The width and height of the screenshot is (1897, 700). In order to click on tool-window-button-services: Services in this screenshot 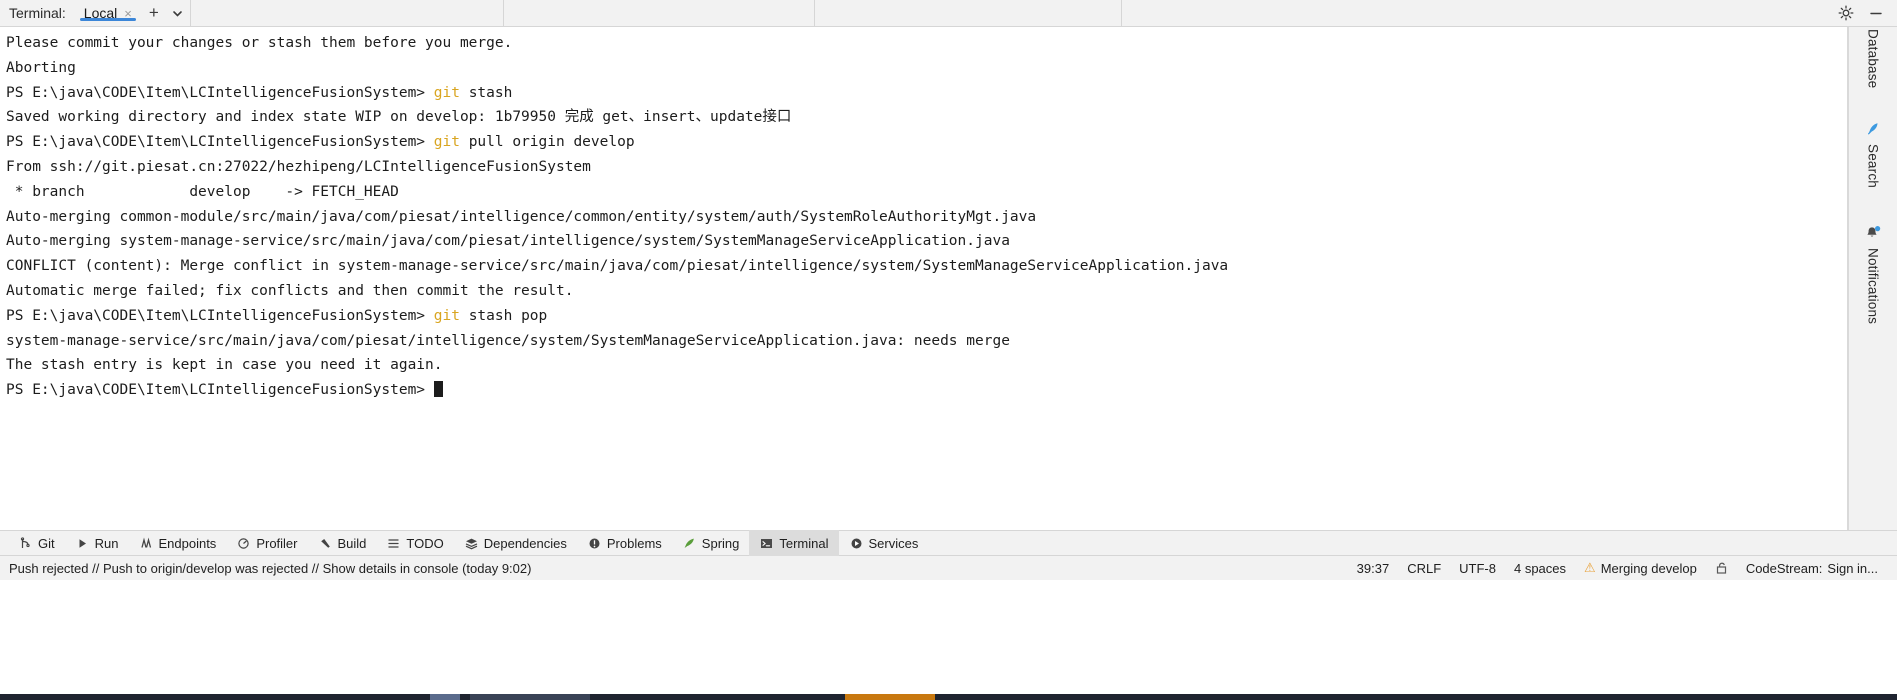, I will do `click(884, 543)`.